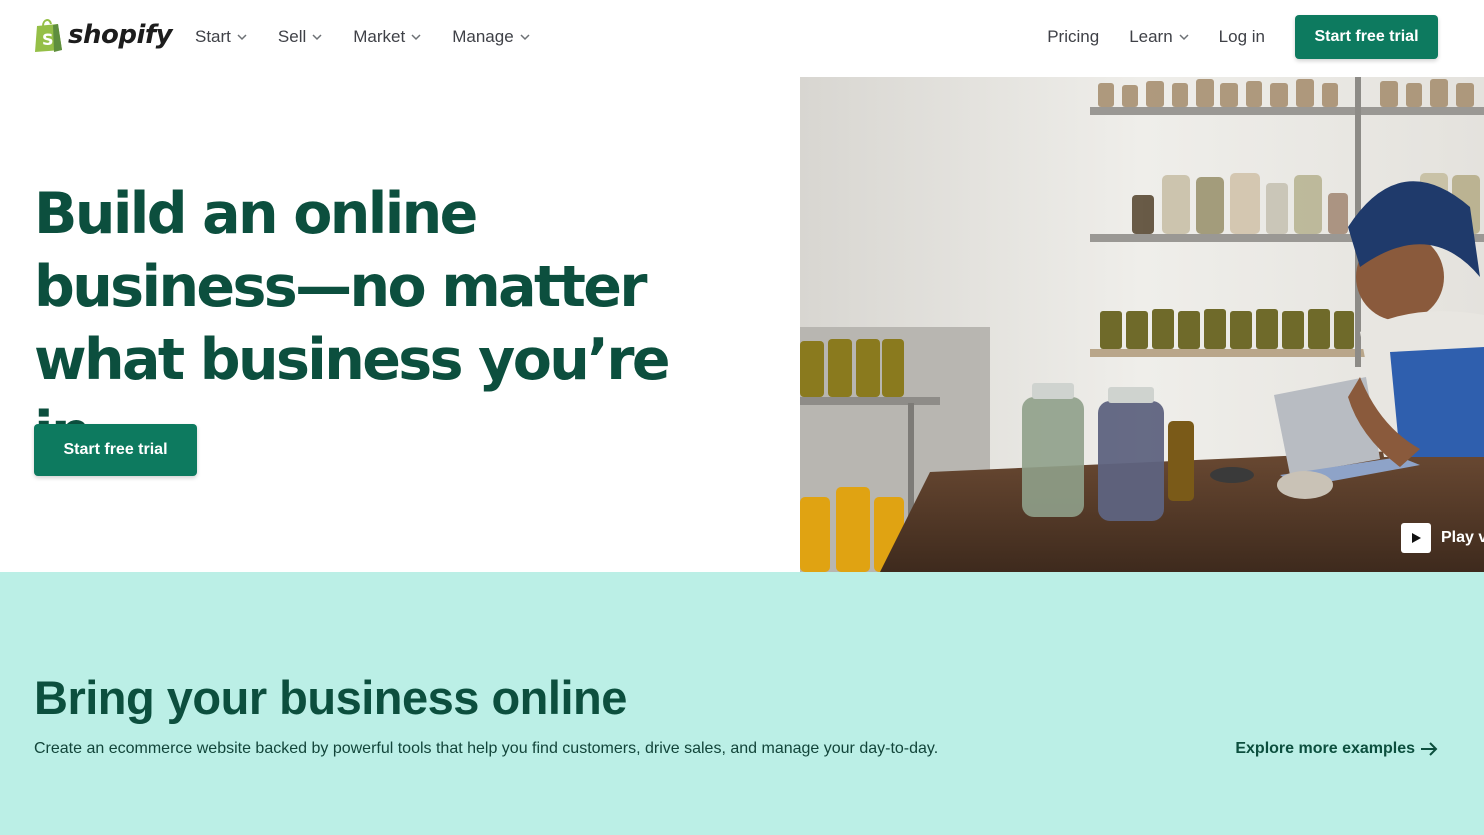 Image resolution: width=1484 pixels, height=835 pixels. I want to click on nav-item-label: Market, so click(379, 36).